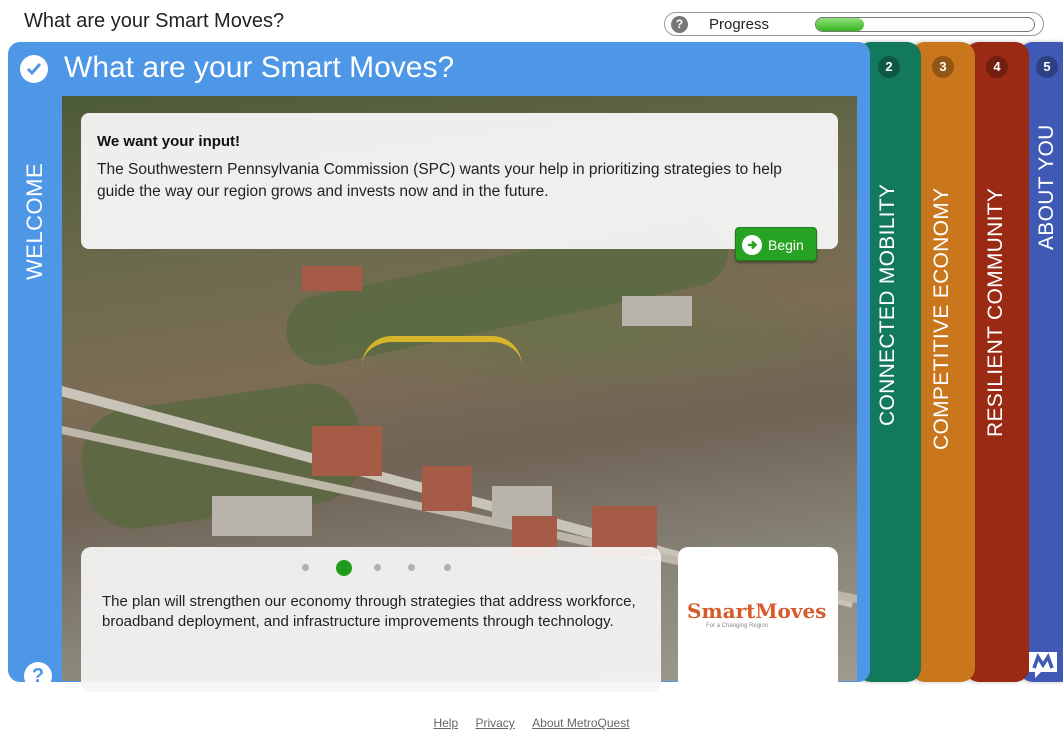  What do you see at coordinates (494, 723) in the screenshot?
I see `footer-link-privacy: Privacy` at bounding box center [494, 723].